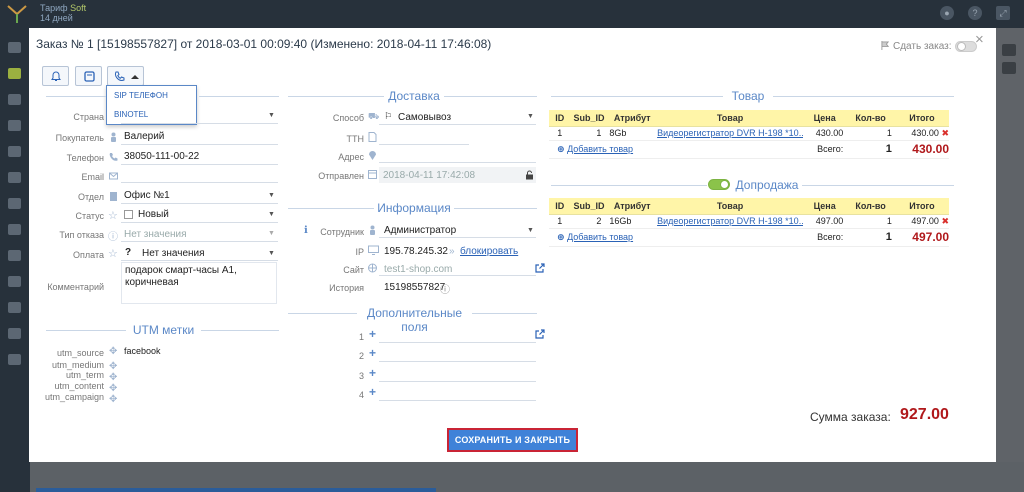 The height and width of the screenshot is (492, 1024). What do you see at coordinates (173, 253) in the screenshot?
I see `payment-select: Нет значения` at bounding box center [173, 253].